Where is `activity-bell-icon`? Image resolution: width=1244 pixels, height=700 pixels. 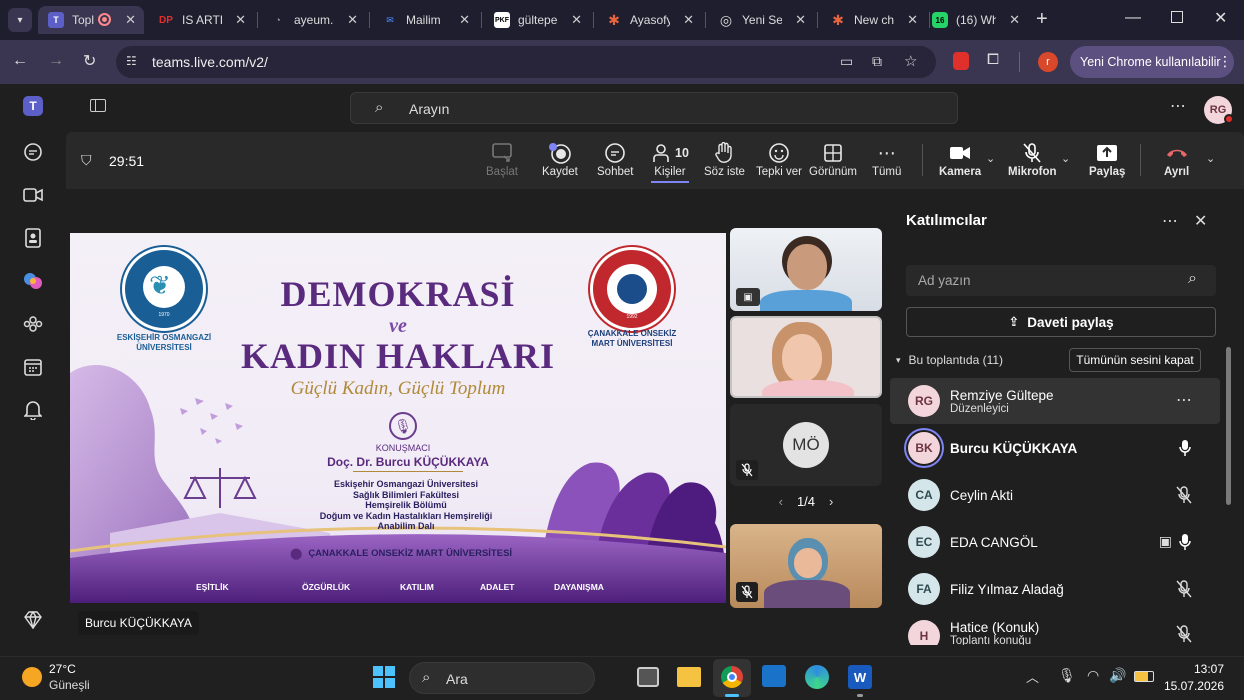
activity-bell-icon is located at coordinates (33, 410).